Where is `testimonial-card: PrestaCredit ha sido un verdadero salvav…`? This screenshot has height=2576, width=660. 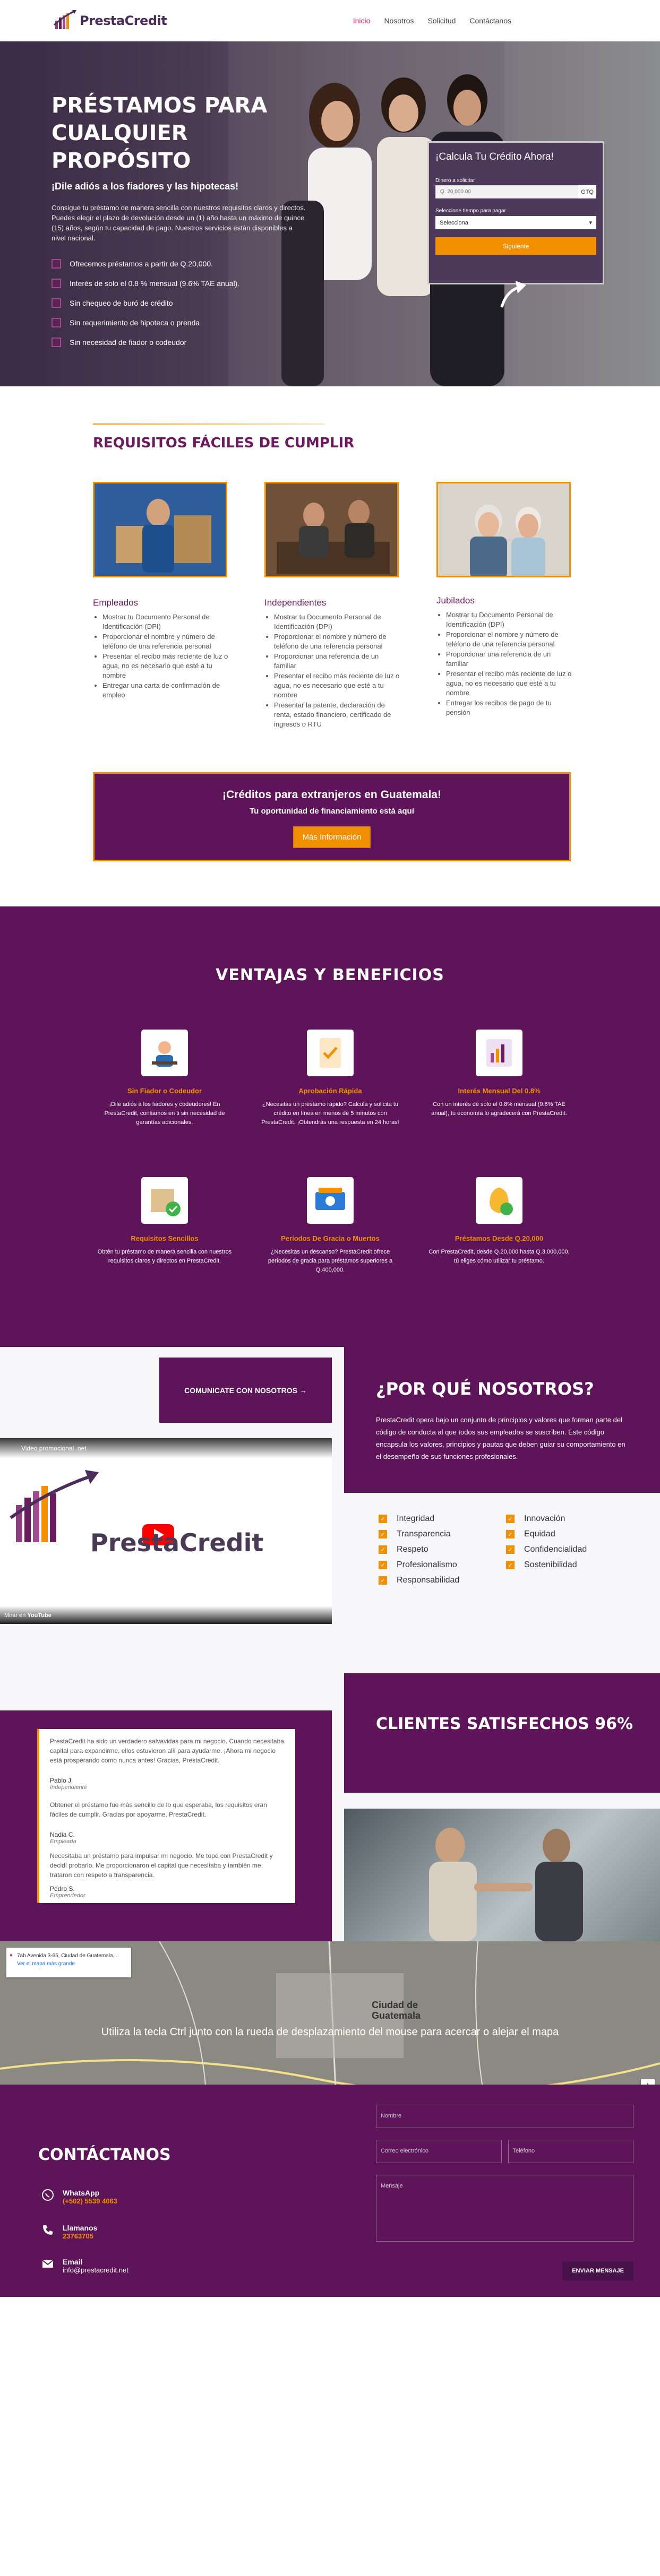 testimonial-card: PrestaCredit ha sido un verdadero salvav… is located at coordinates (166, 1763).